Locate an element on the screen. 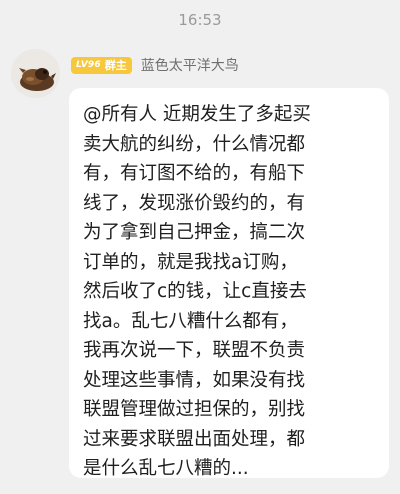 Image resolution: width=400 pixels, height=494 pixels. message-timestamp: 16:53 is located at coordinates (200, 20).